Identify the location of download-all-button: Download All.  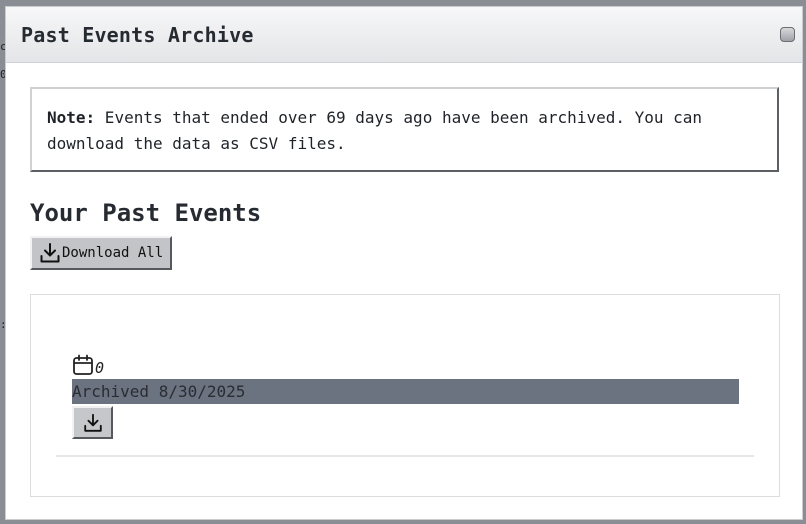
(101, 253).